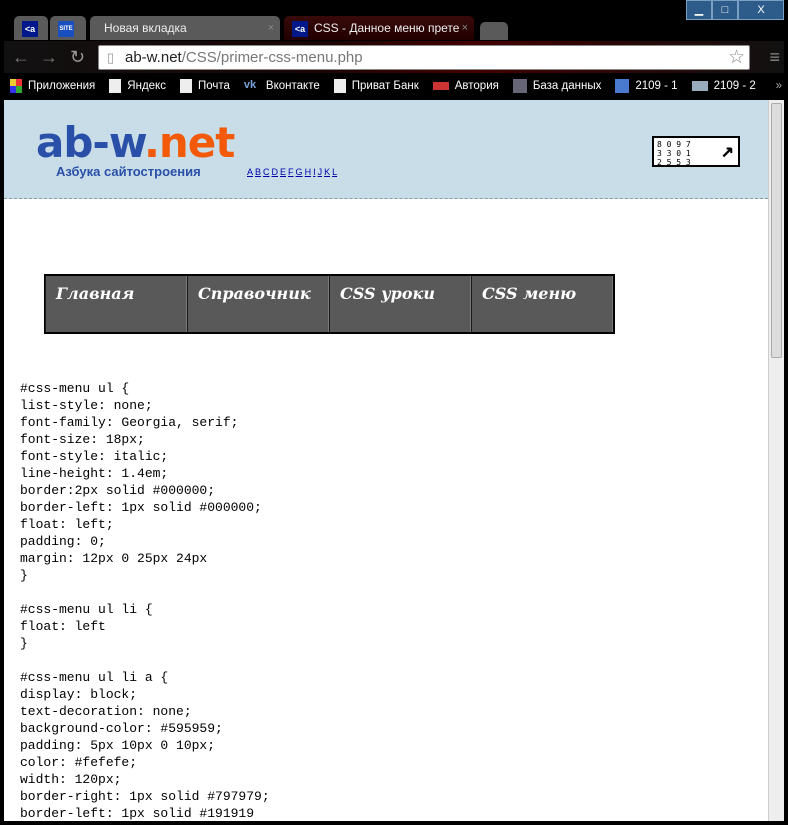 This screenshot has height=825, width=788. What do you see at coordinates (776, 230) in the screenshot?
I see `scrollbar-thumb` at bounding box center [776, 230].